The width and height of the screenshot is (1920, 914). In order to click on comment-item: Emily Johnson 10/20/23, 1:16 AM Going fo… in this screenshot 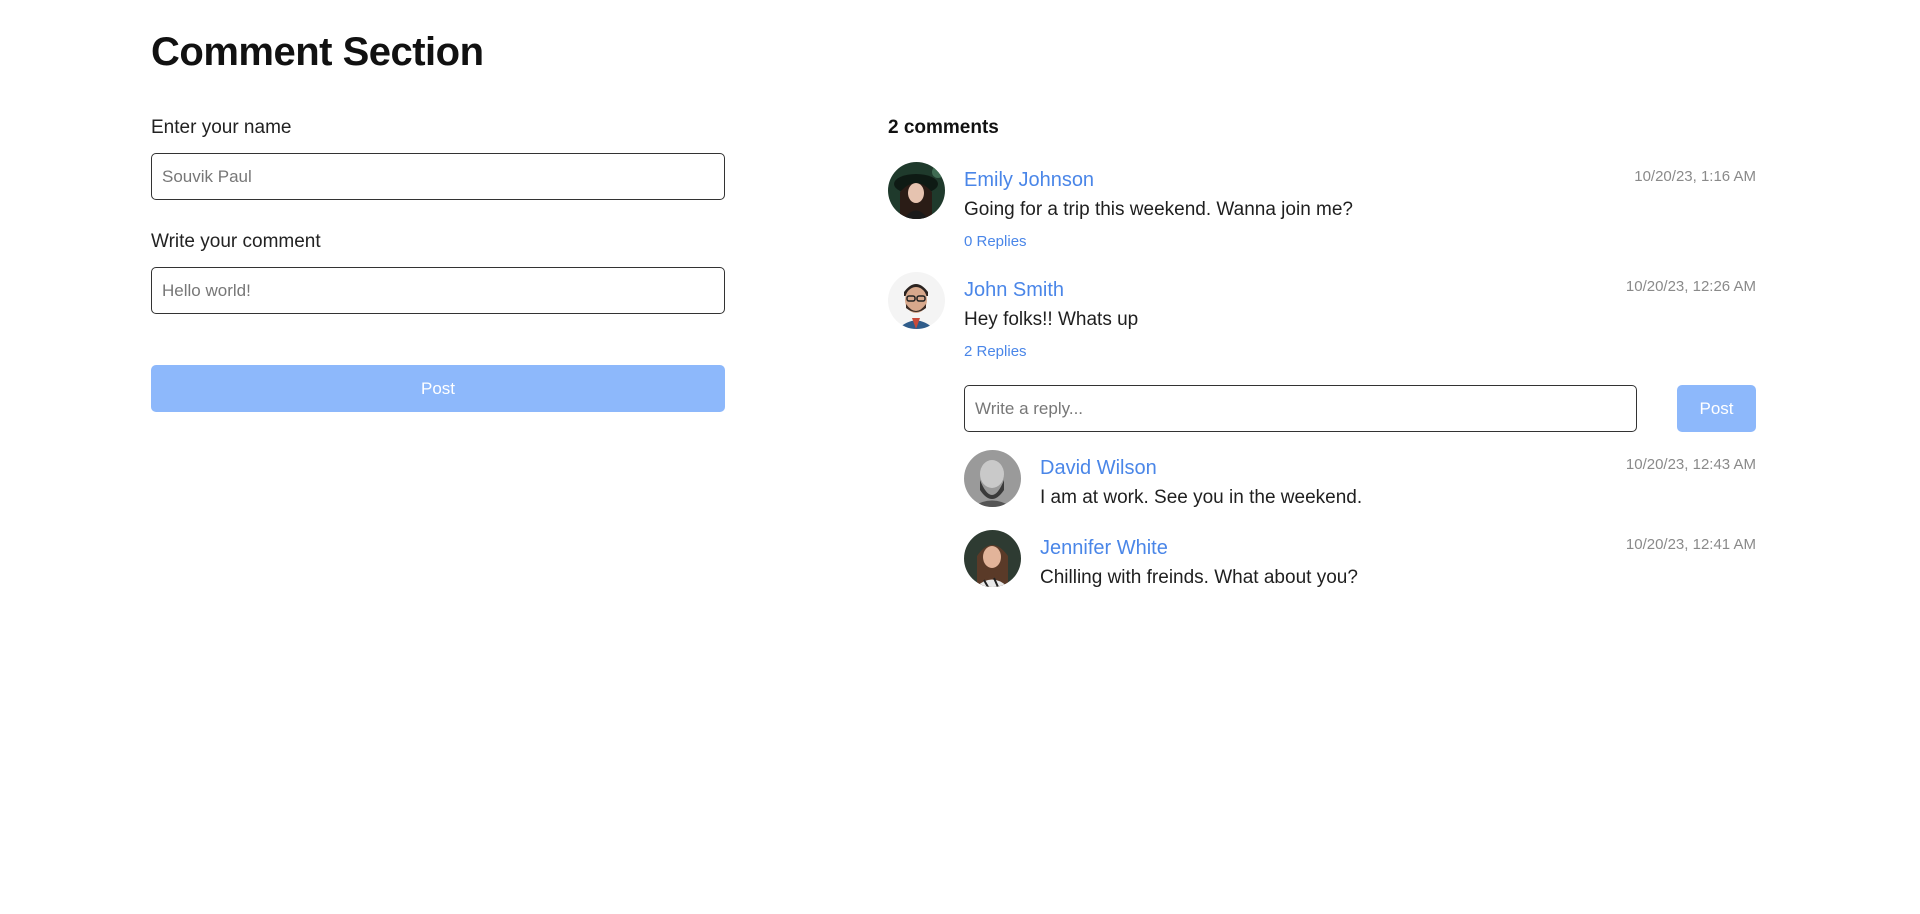, I will do `click(1322, 206)`.